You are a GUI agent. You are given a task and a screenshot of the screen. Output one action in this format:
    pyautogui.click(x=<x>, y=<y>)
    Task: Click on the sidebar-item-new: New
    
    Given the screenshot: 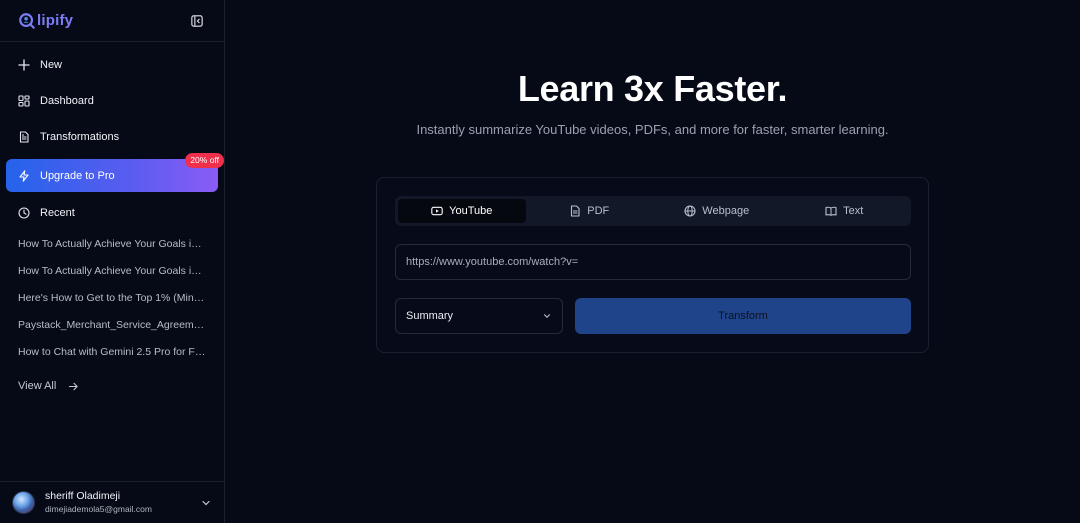 What is the action you would take?
    pyautogui.click(x=112, y=65)
    